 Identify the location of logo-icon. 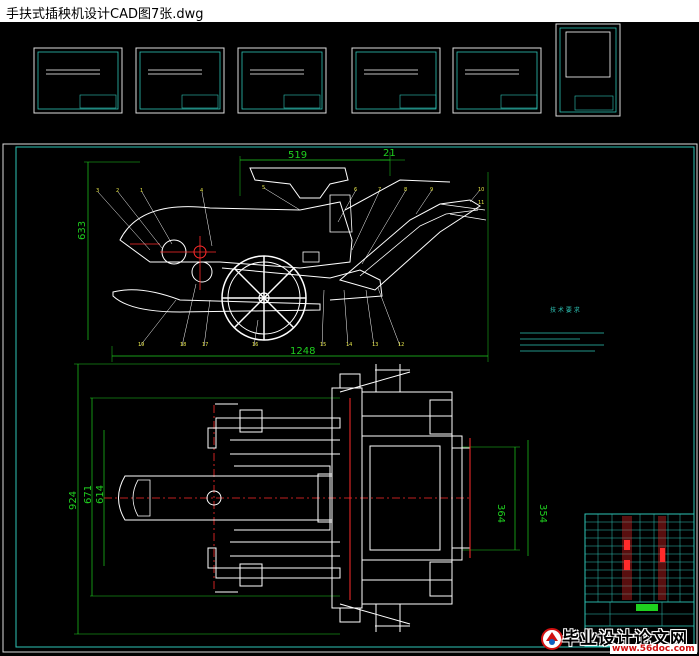
(552, 639).